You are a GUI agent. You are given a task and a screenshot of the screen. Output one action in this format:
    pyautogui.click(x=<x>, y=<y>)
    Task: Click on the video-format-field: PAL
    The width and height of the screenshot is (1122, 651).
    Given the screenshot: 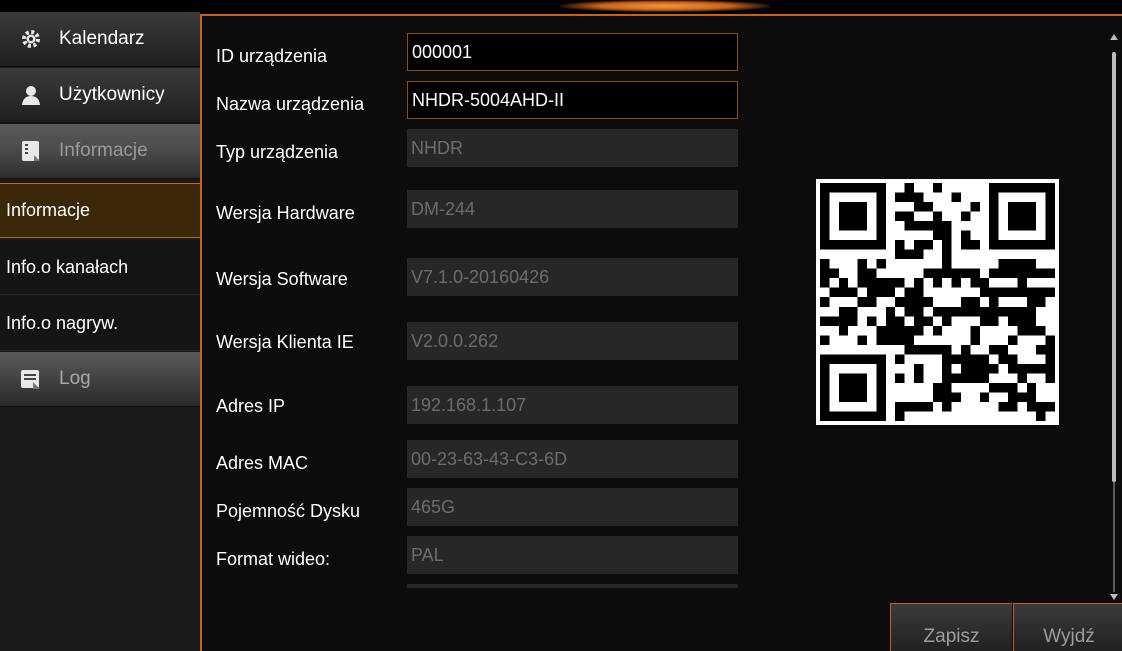 What is the action you would take?
    pyautogui.click(x=572, y=555)
    